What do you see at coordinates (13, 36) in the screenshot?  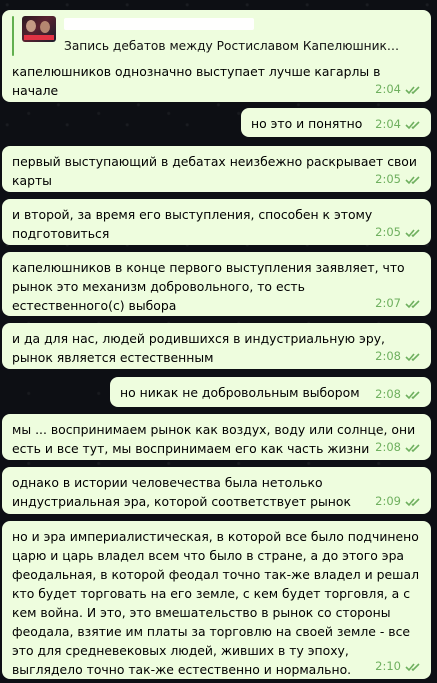 I see `reply-bar` at bounding box center [13, 36].